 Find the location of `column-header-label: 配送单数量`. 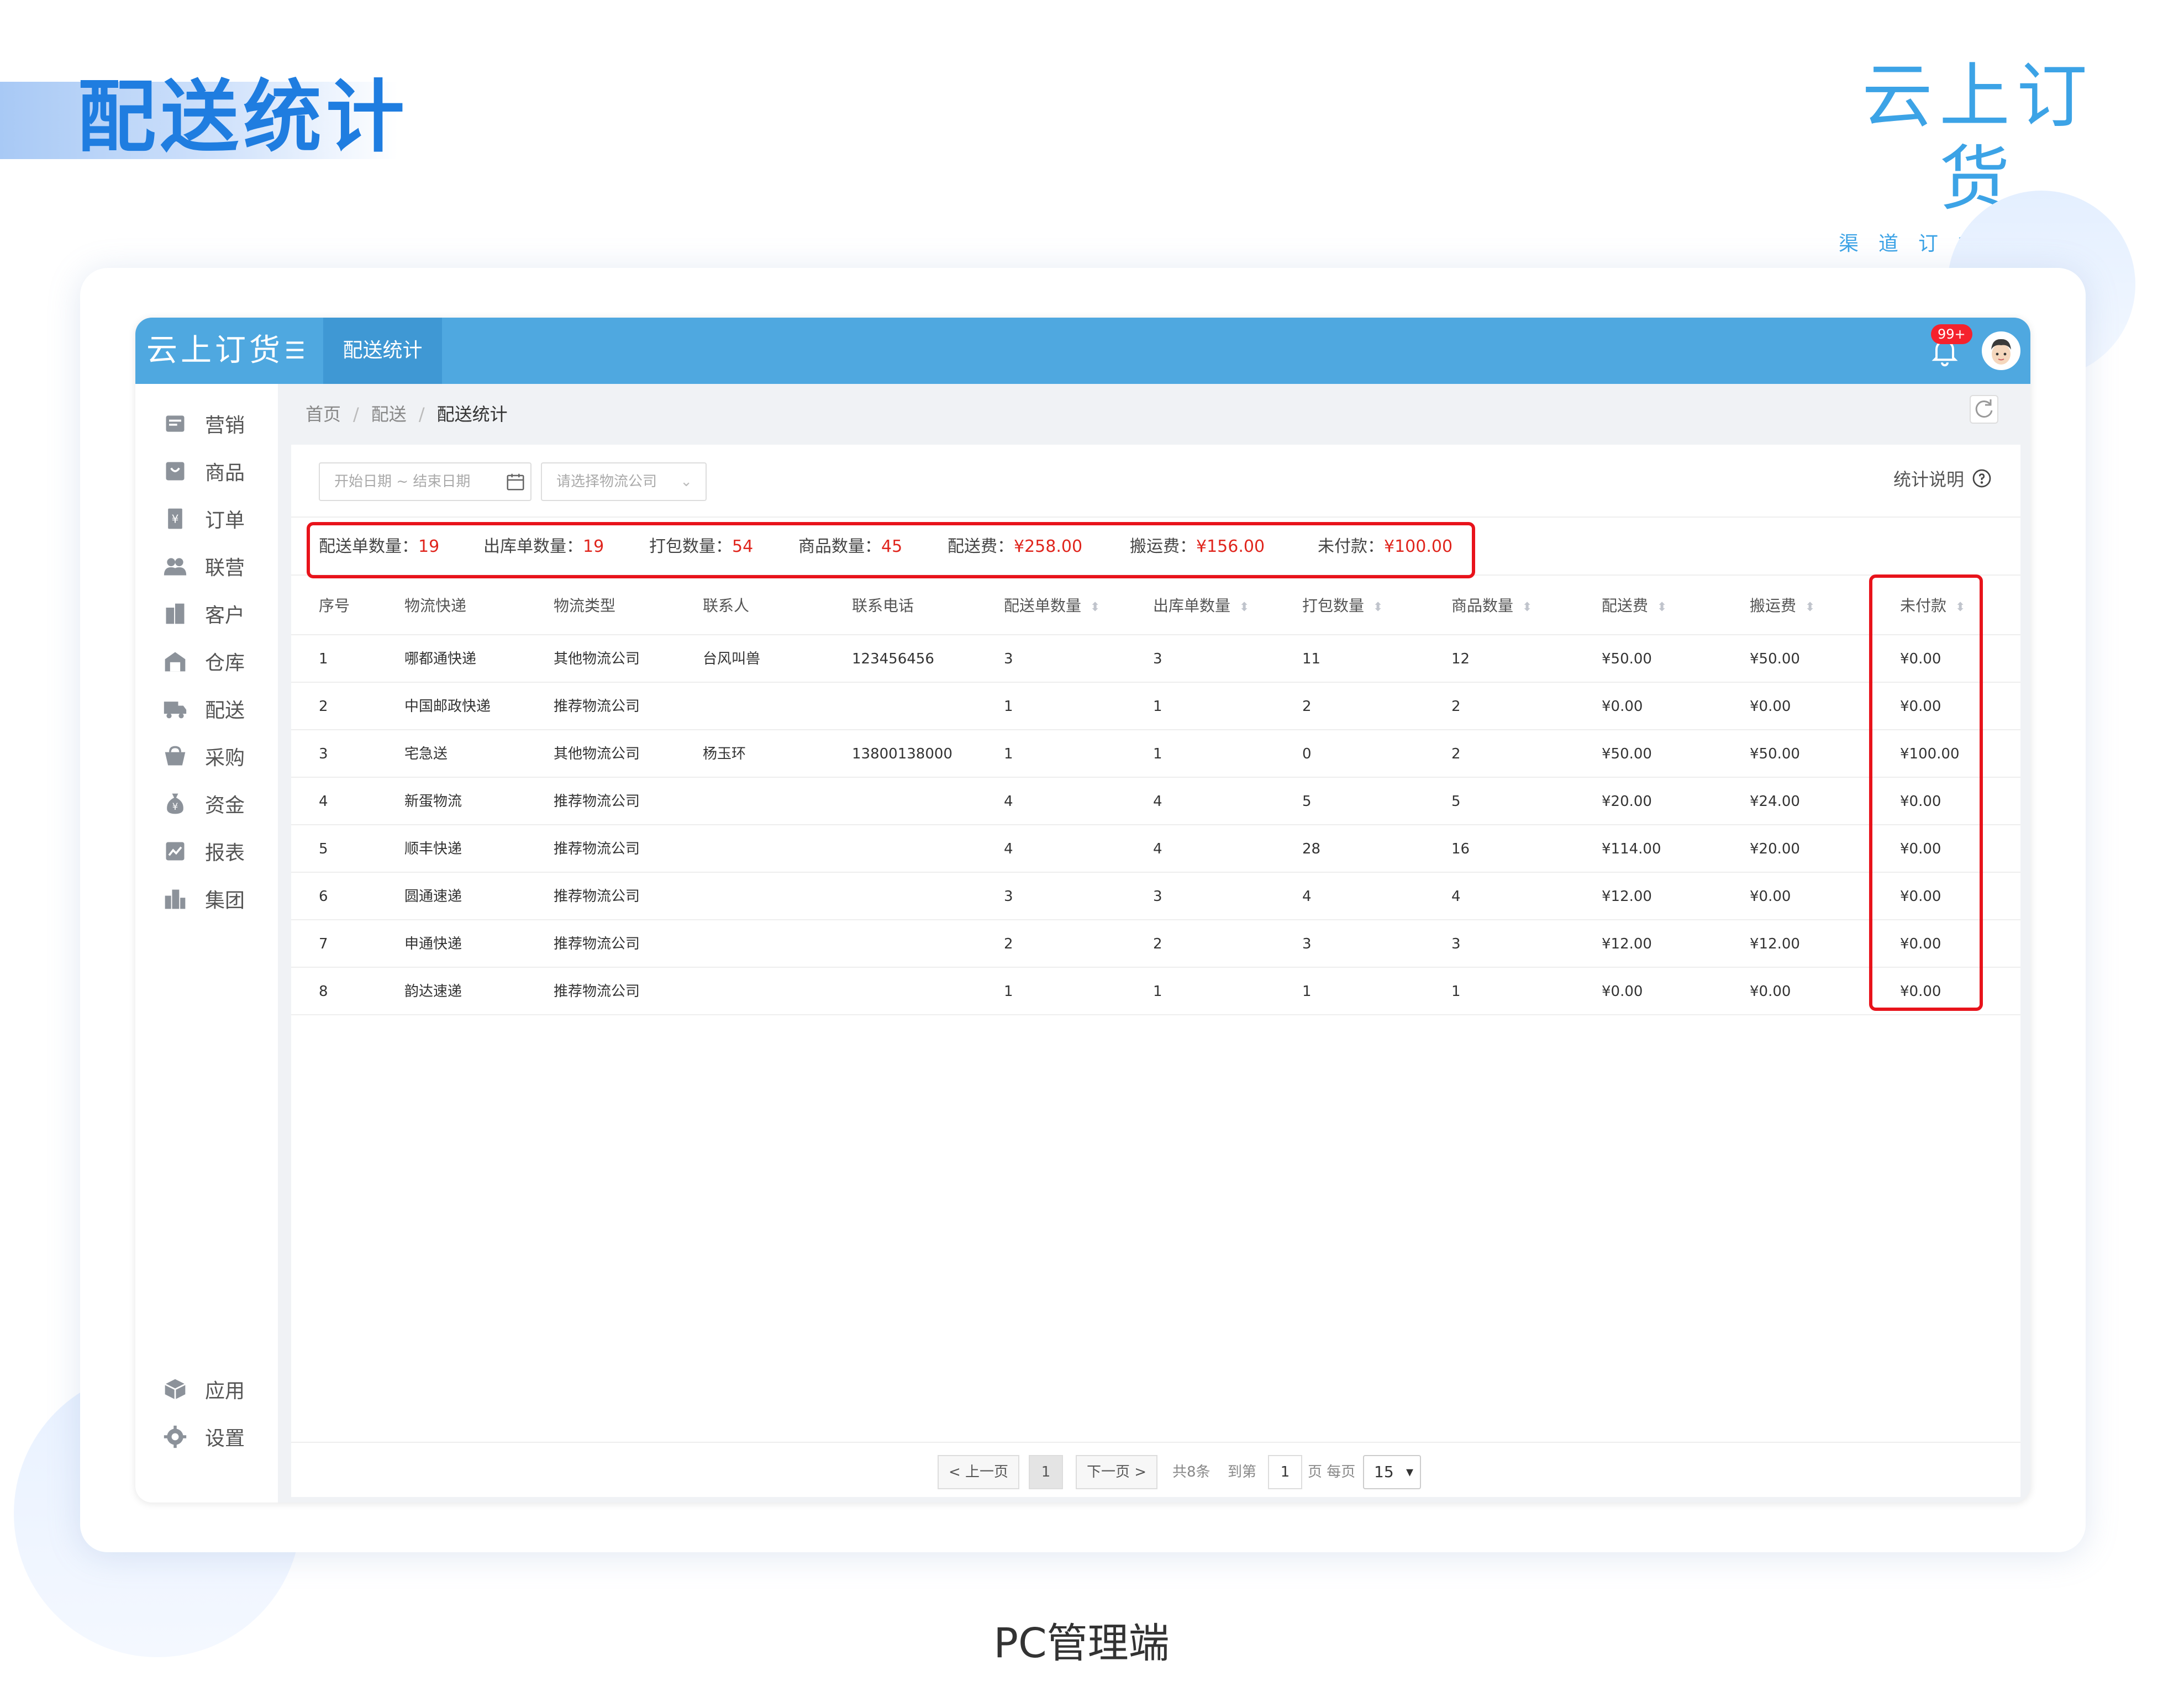

column-header-label: 配送单数量 is located at coordinates (1043, 606).